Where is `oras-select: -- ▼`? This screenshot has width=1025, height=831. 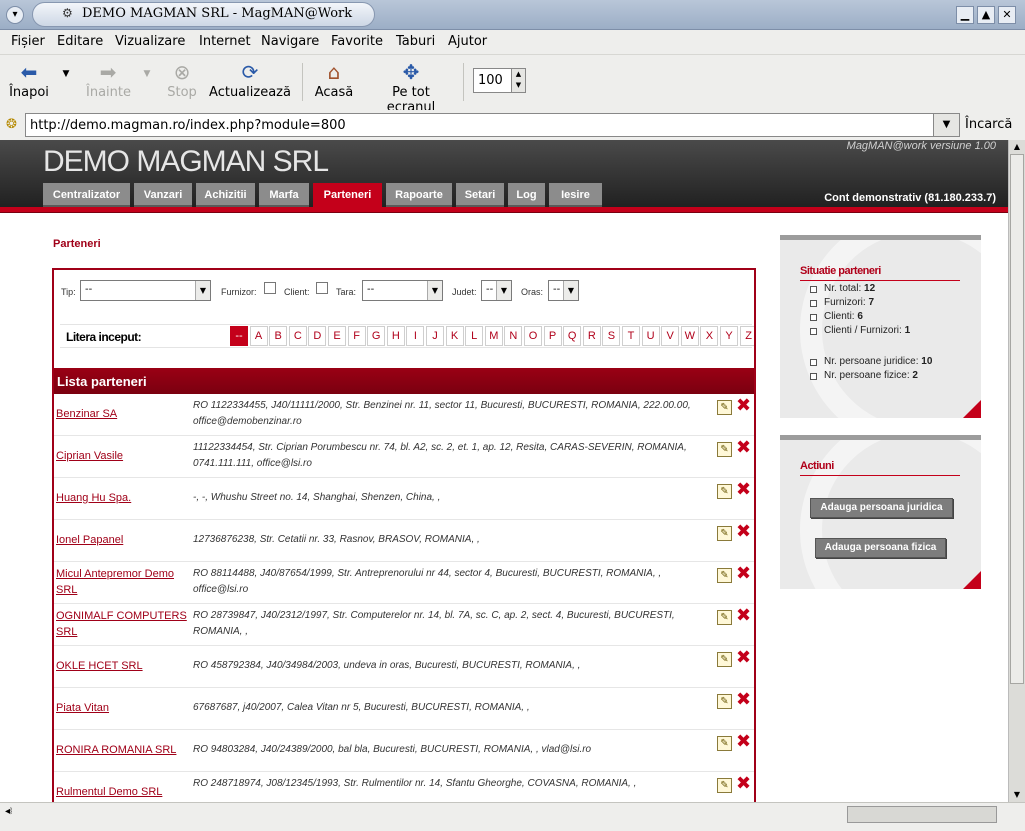 oras-select: -- ▼ is located at coordinates (563, 290).